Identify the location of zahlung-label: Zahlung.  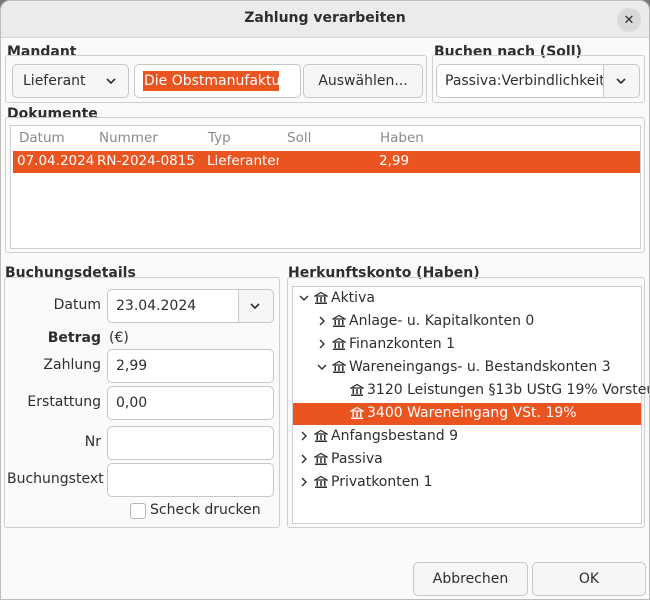
(72, 365).